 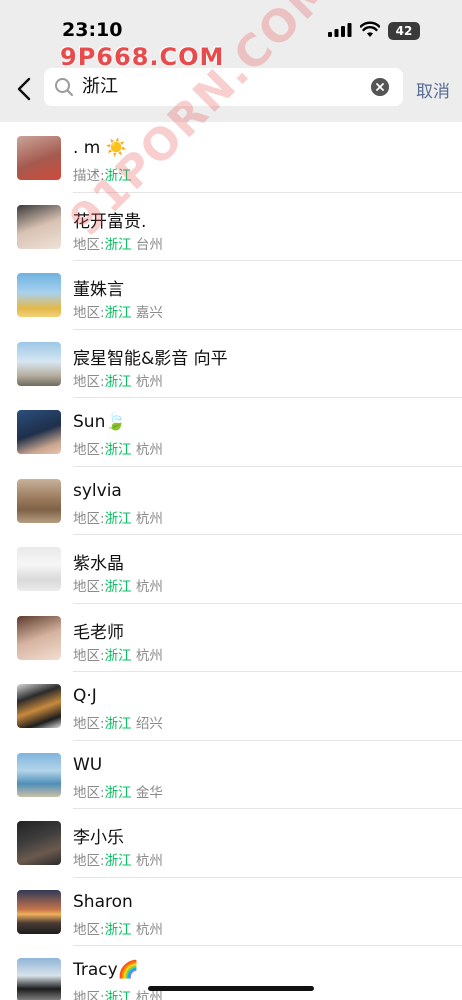 What do you see at coordinates (380, 87) in the screenshot?
I see `clear-icon` at bounding box center [380, 87].